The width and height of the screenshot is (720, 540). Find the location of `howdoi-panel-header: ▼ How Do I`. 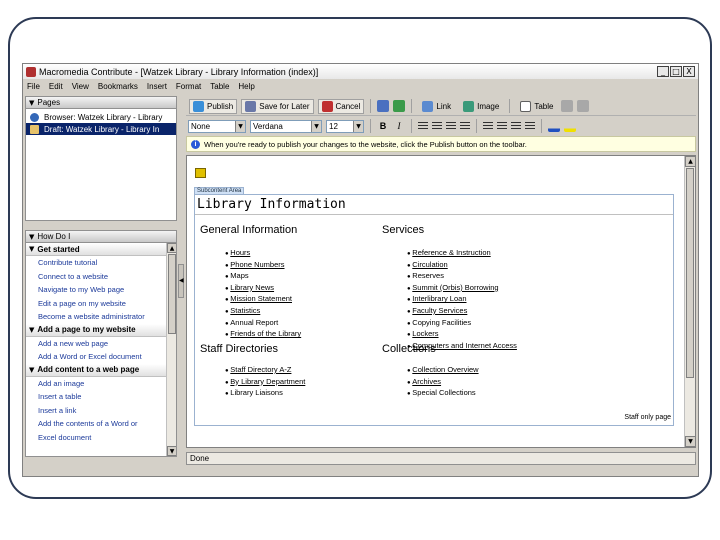

howdoi-panel-header: ▼ How Do I is located at coordinates (101, 236).